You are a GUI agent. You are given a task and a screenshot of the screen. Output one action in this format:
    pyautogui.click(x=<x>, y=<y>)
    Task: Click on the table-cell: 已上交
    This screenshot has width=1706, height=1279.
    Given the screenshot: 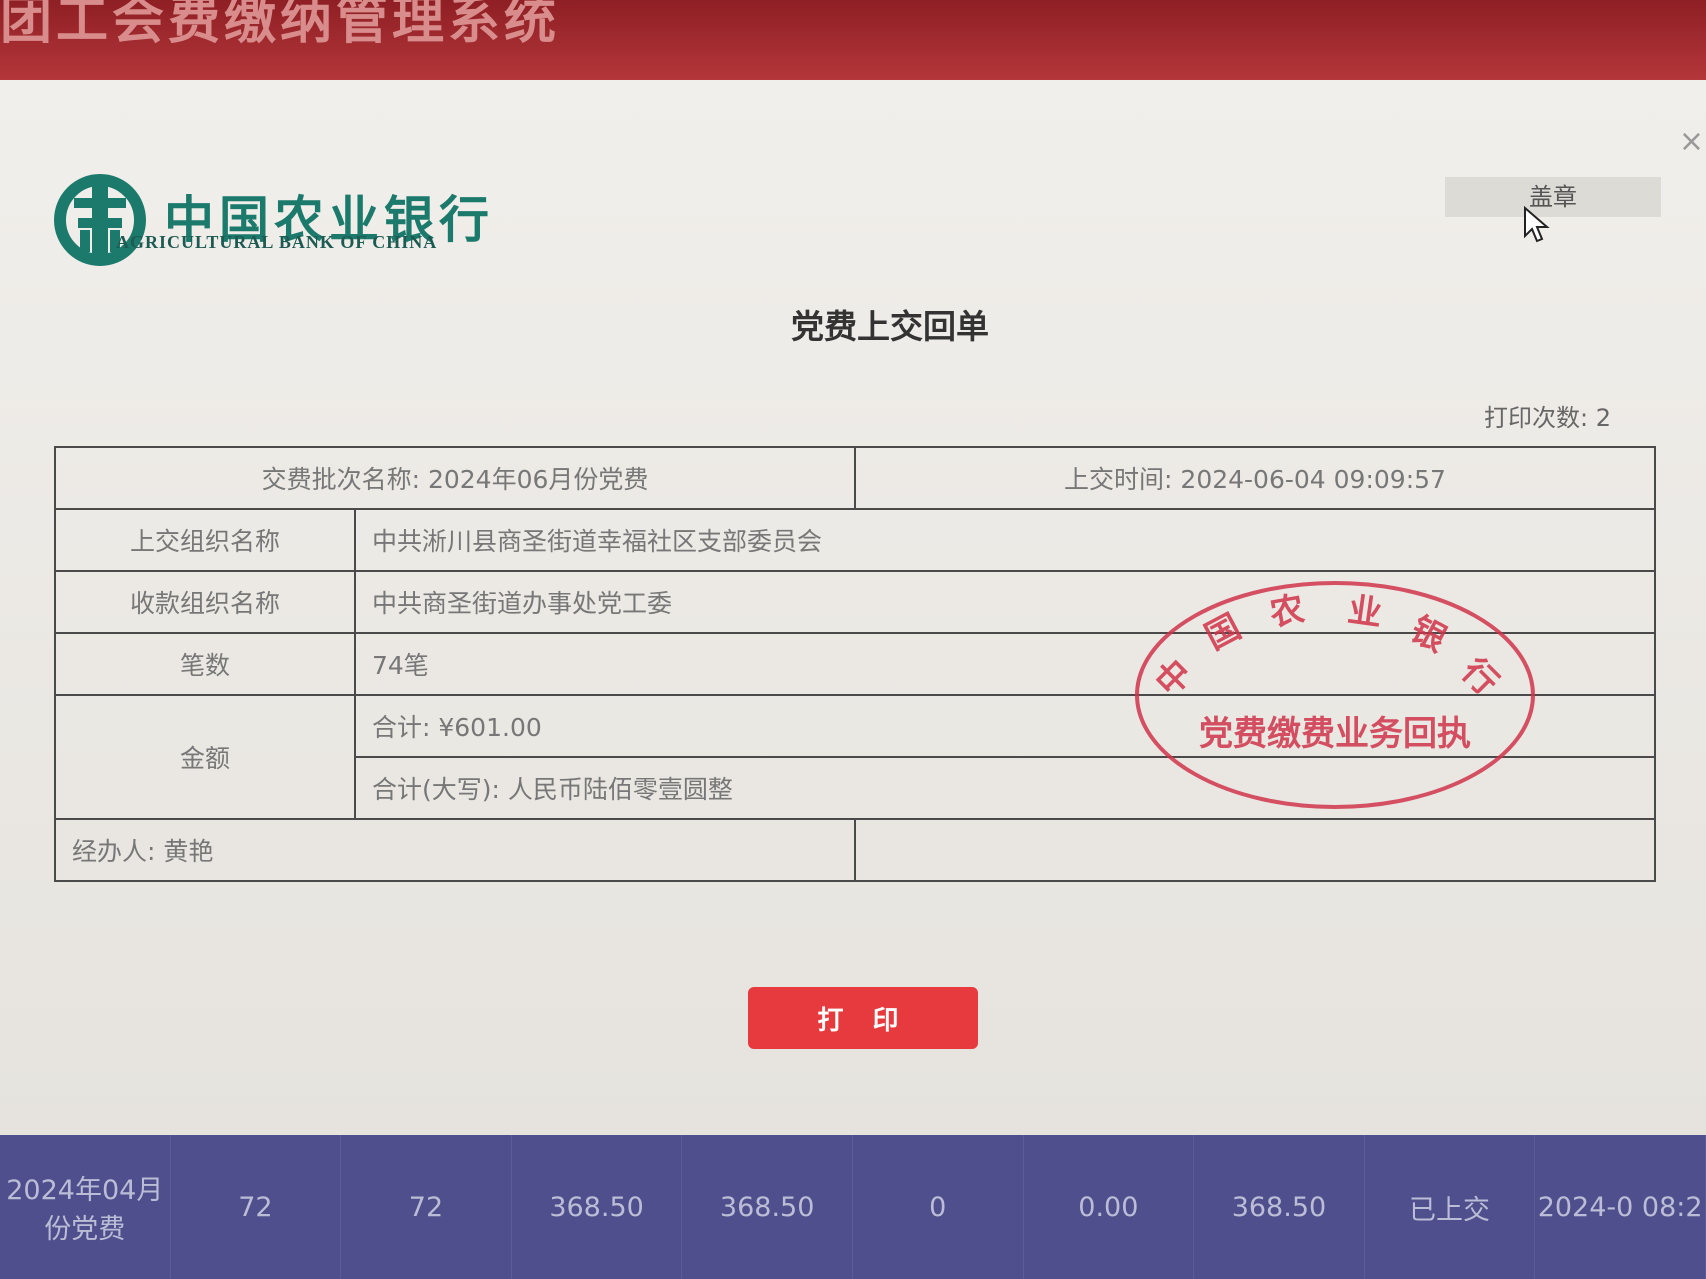 What is the action you would take?
    pyautogui.click(x=1450, y=1207)
    